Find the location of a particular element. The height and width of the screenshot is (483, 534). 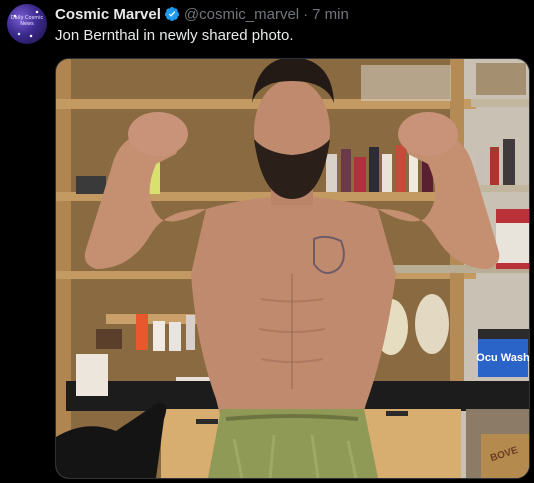

verified-badge-icon is located at coordinates (172, 14).